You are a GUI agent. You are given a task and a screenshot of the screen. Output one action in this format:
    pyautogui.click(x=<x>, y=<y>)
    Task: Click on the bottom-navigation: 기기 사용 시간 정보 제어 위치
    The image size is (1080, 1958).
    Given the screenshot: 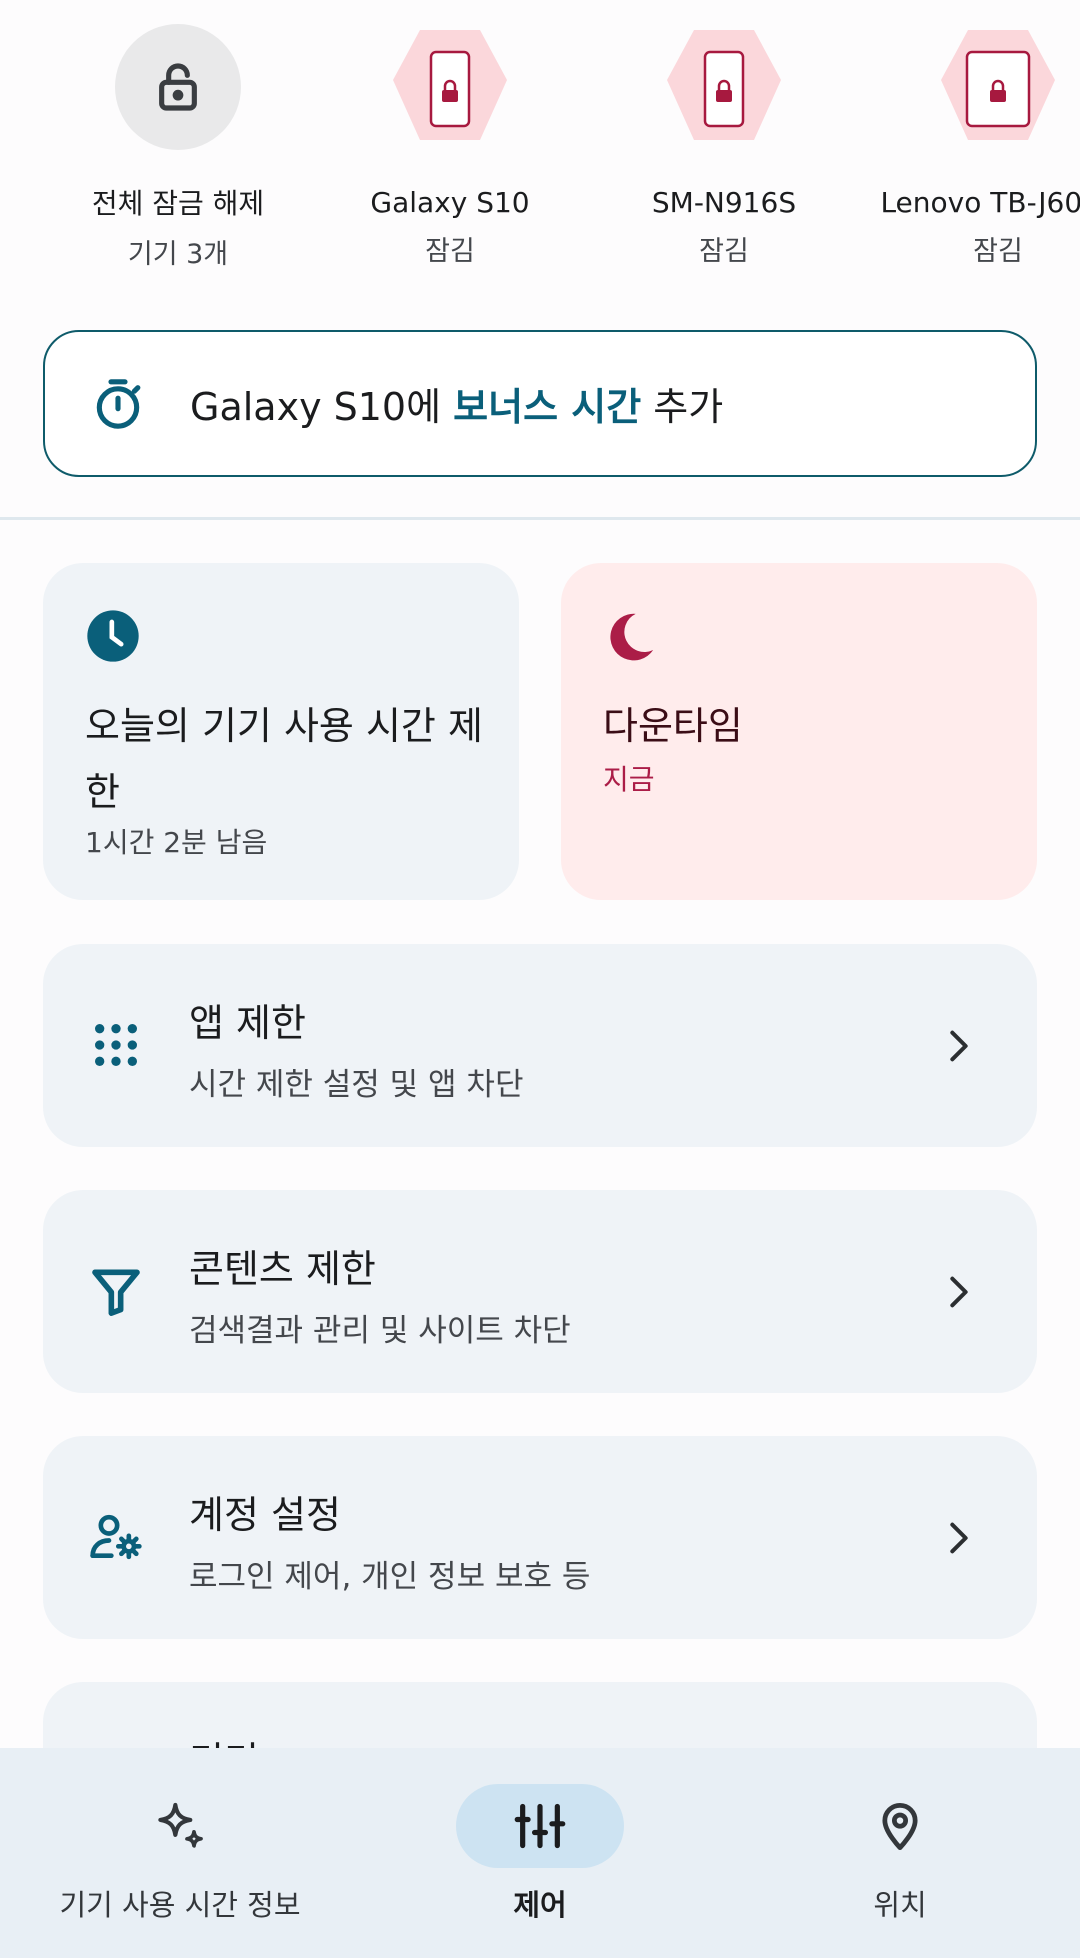 What is the action you would take?
    pyautogui.click(x=540, y=1853)
    